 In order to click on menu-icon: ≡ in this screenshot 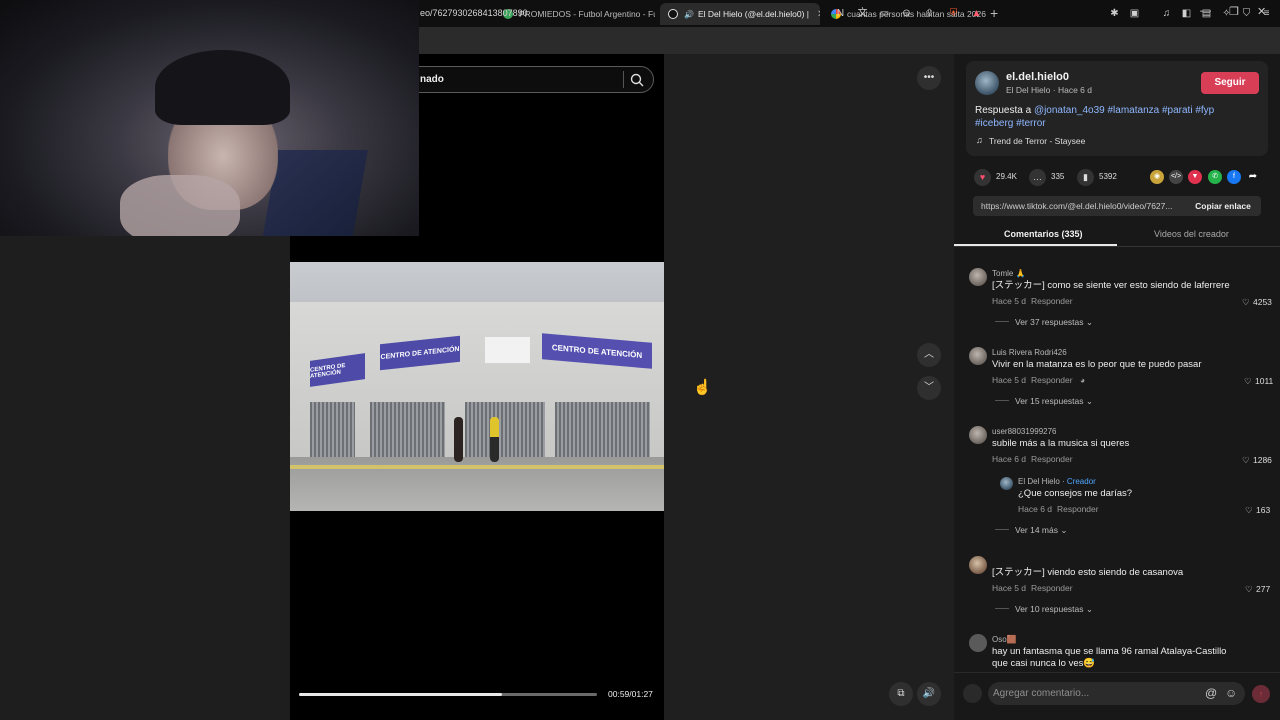, I will do `click(1266, 13)`.